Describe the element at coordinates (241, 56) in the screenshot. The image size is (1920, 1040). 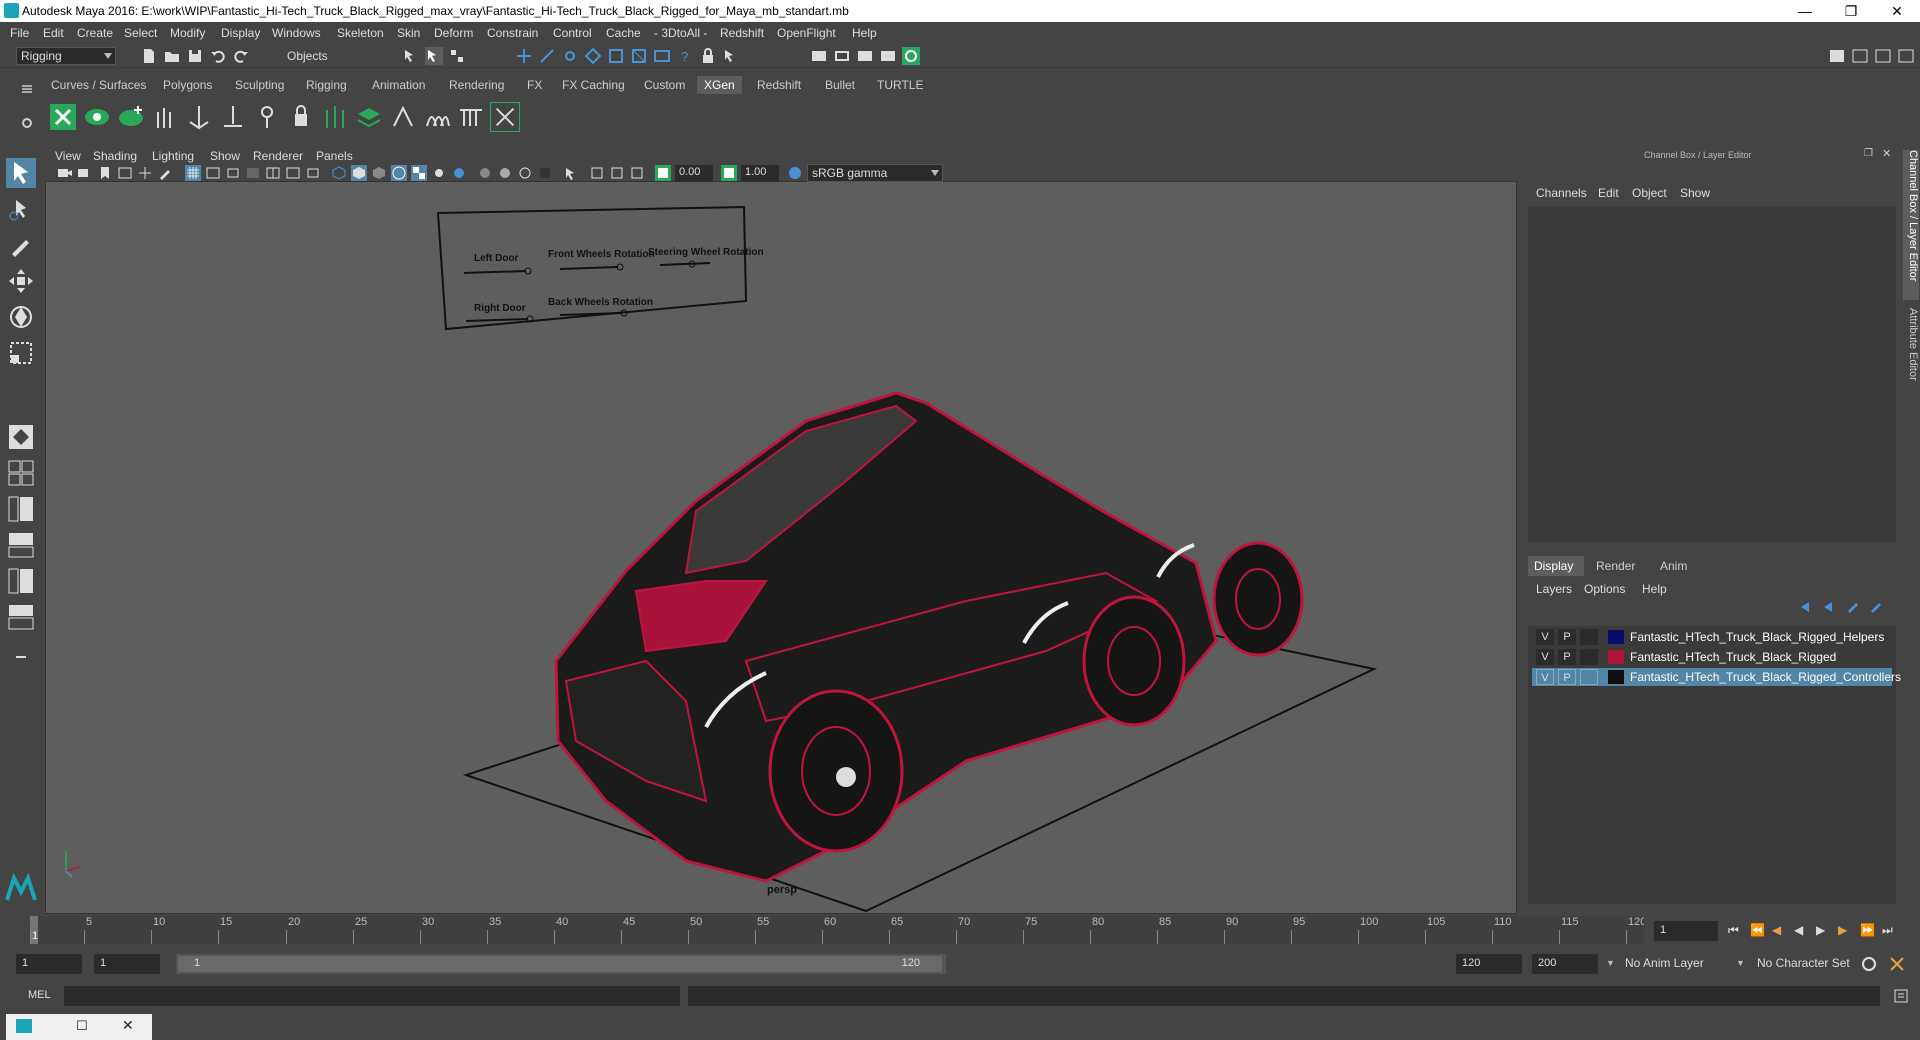
I see `redo-icon` at that location.